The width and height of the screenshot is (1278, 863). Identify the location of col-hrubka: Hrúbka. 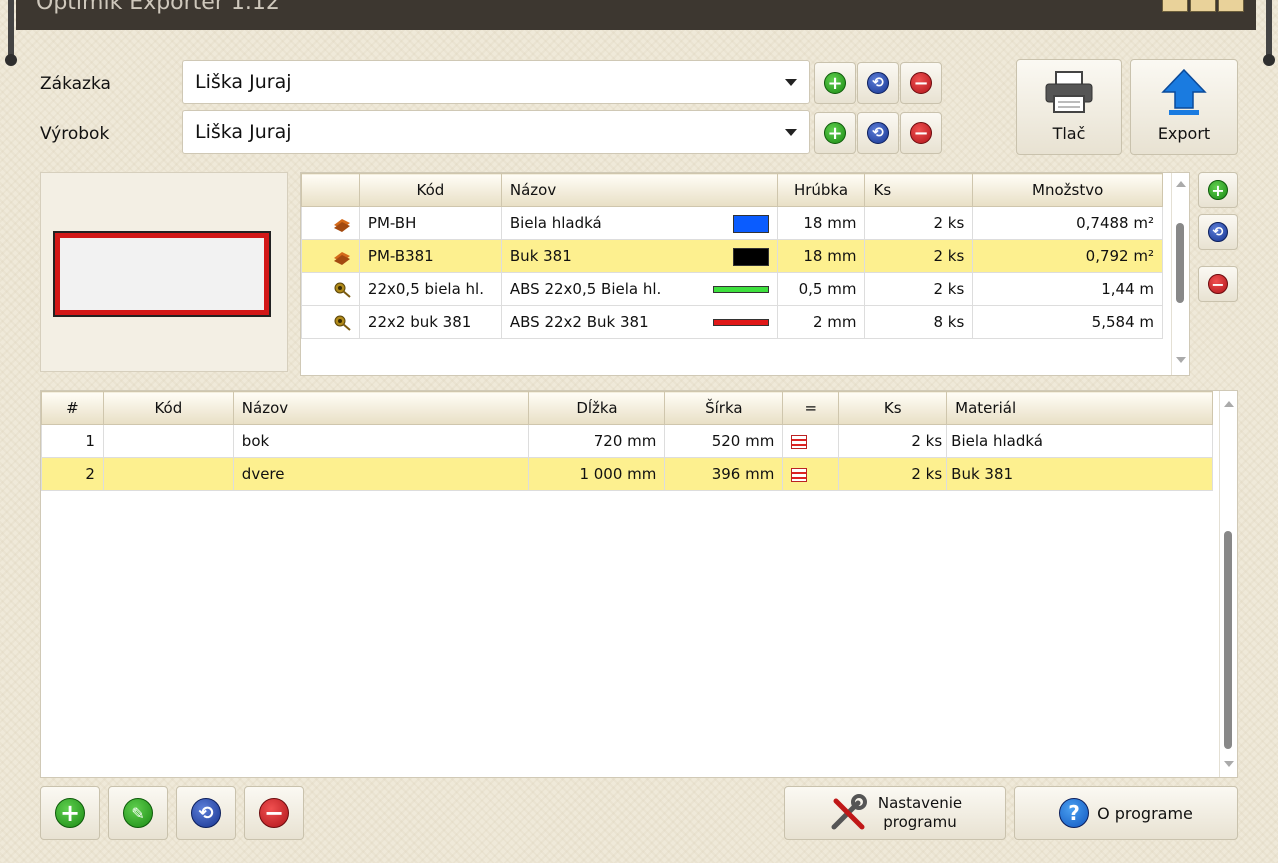
(821, 190).